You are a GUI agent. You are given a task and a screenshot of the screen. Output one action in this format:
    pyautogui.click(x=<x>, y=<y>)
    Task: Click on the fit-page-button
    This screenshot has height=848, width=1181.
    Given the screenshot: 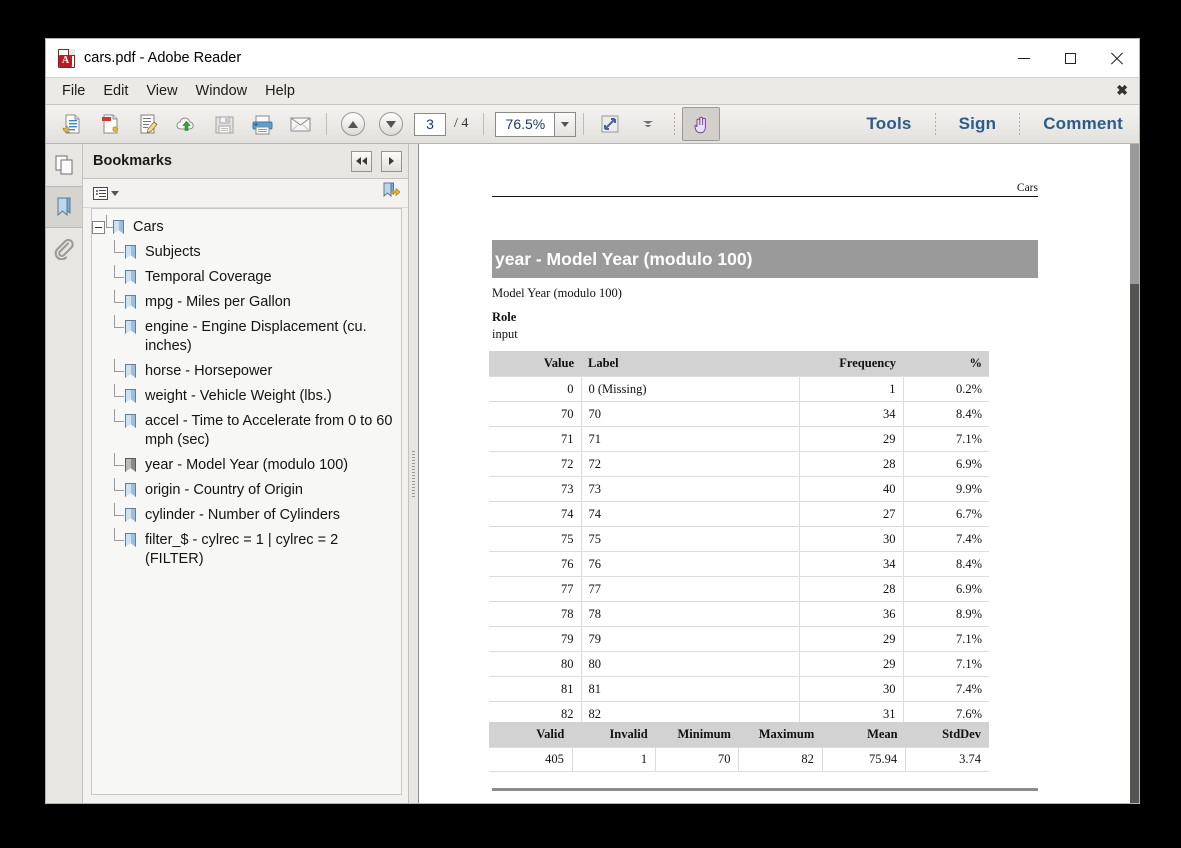 What is the action you would take?
    pyautogui.click(x=610, y=124)
    